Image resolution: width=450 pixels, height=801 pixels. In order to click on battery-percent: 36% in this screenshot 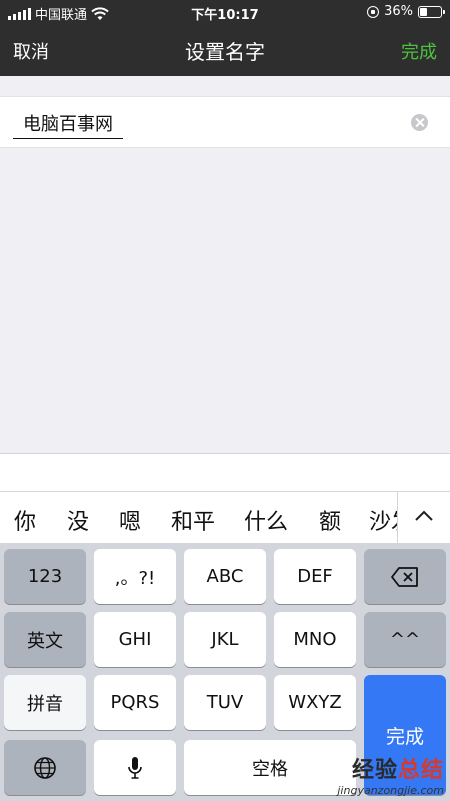, I will do `click(398, 11)`.